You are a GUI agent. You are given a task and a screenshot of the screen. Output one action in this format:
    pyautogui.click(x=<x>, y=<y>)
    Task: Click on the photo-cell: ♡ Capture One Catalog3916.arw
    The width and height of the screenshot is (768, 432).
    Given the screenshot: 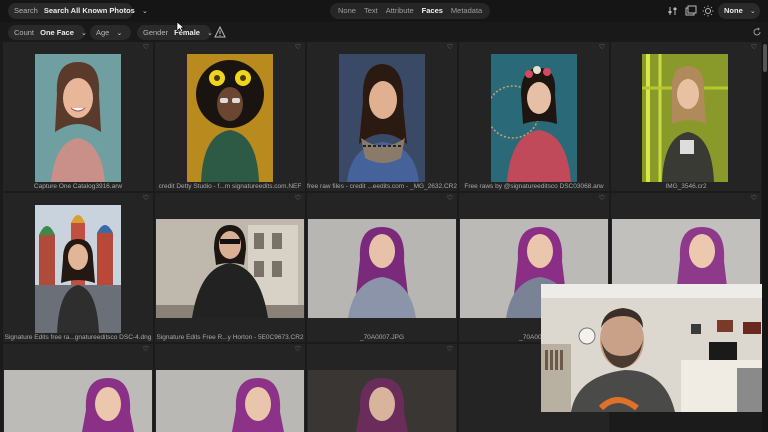 What is the action you would take?
    pyautogui.click(x=78, y=116)
    